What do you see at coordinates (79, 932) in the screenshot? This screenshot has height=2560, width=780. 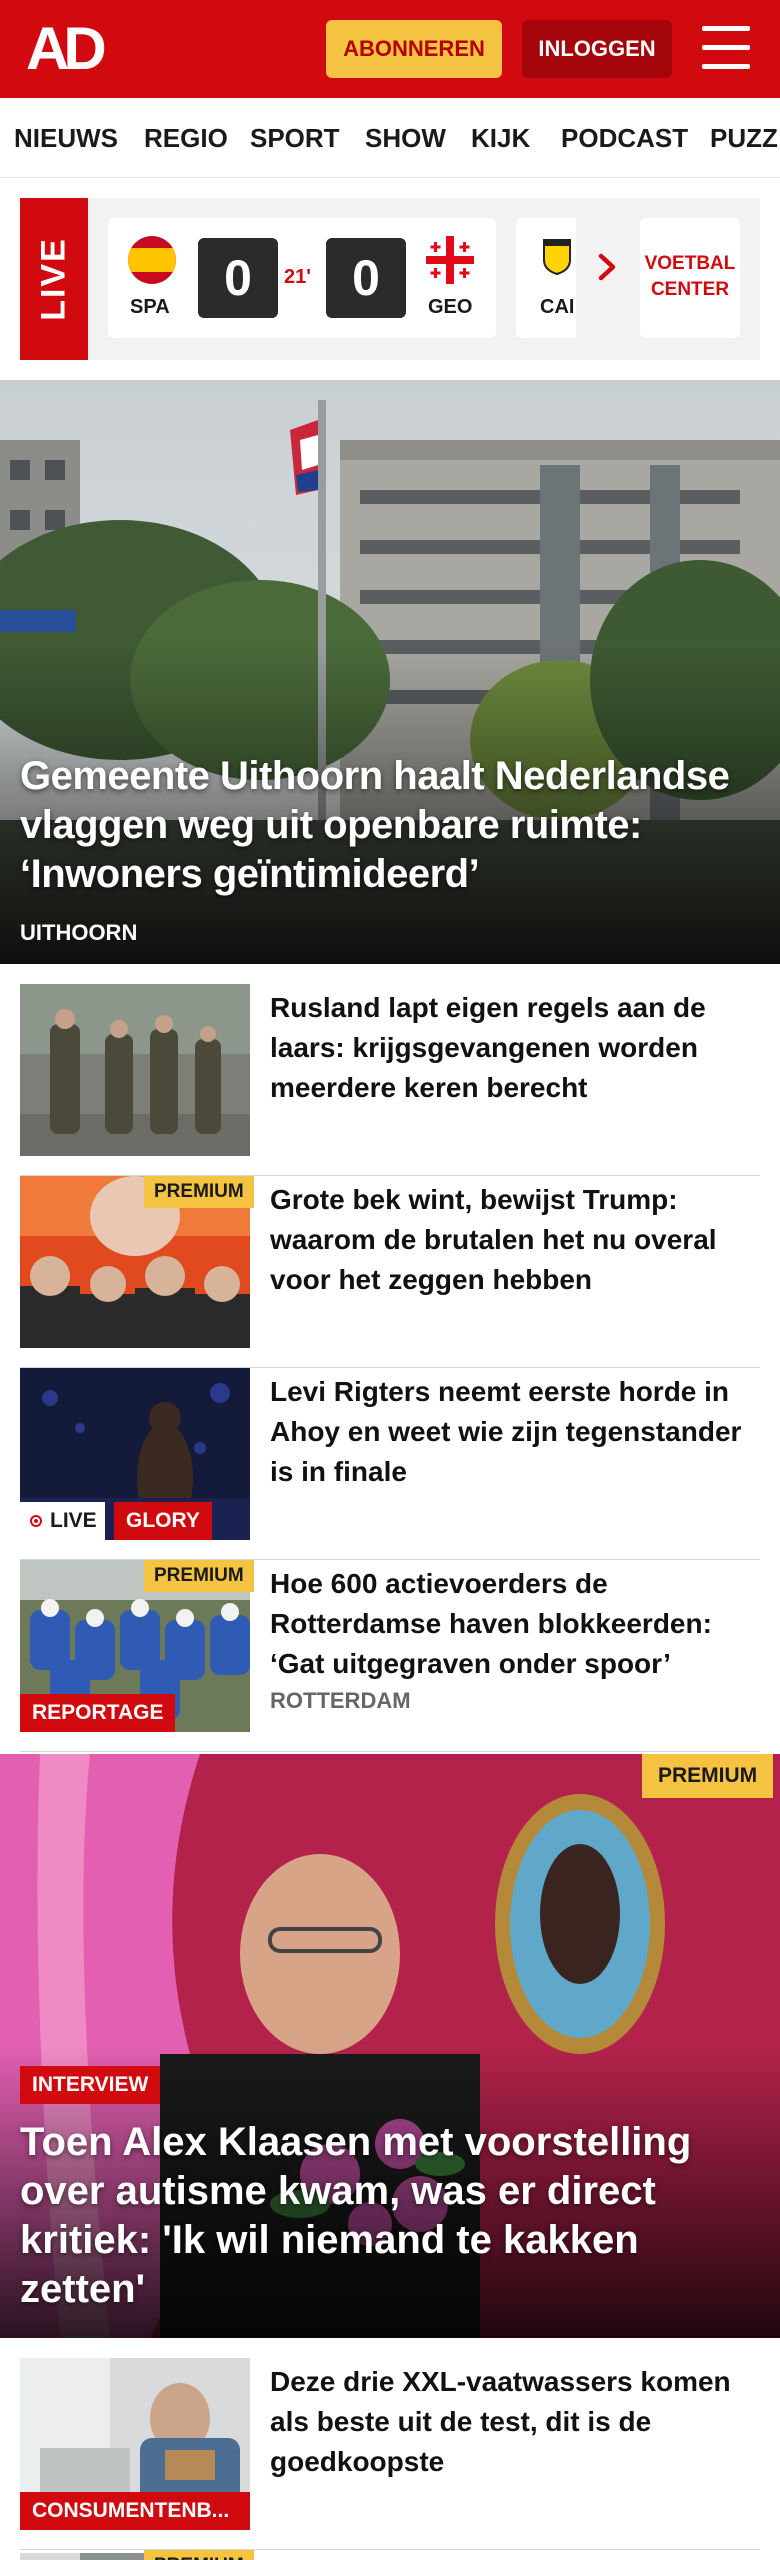 I see `hero-location: UITHOORN` at bounding box center [79, 932].